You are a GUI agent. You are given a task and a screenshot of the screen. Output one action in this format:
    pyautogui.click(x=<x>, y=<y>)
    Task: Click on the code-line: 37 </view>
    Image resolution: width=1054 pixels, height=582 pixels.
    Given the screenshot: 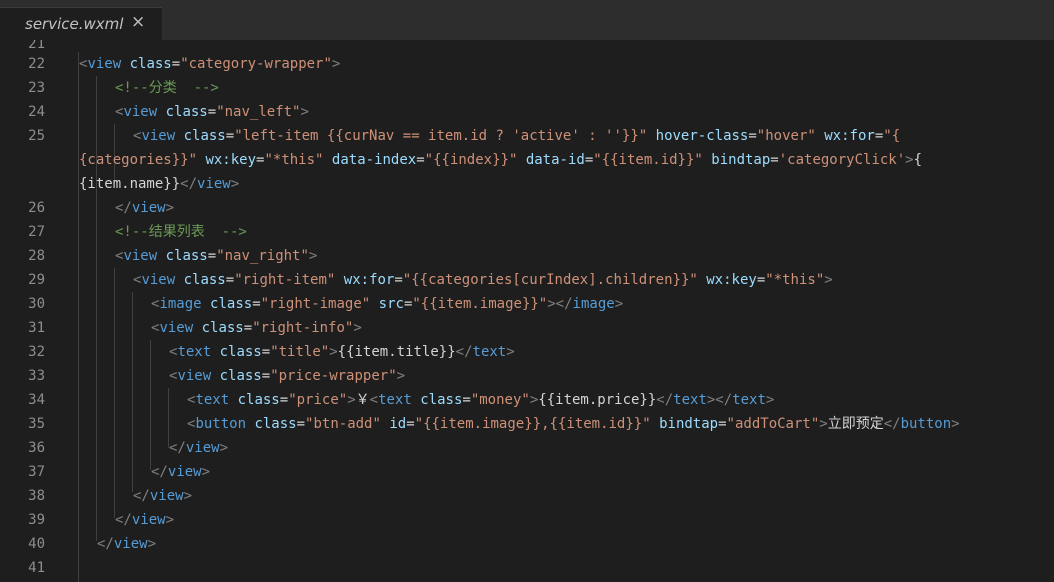 What is the action you would take?
    pyautogui.click(x=527, y=472)
    